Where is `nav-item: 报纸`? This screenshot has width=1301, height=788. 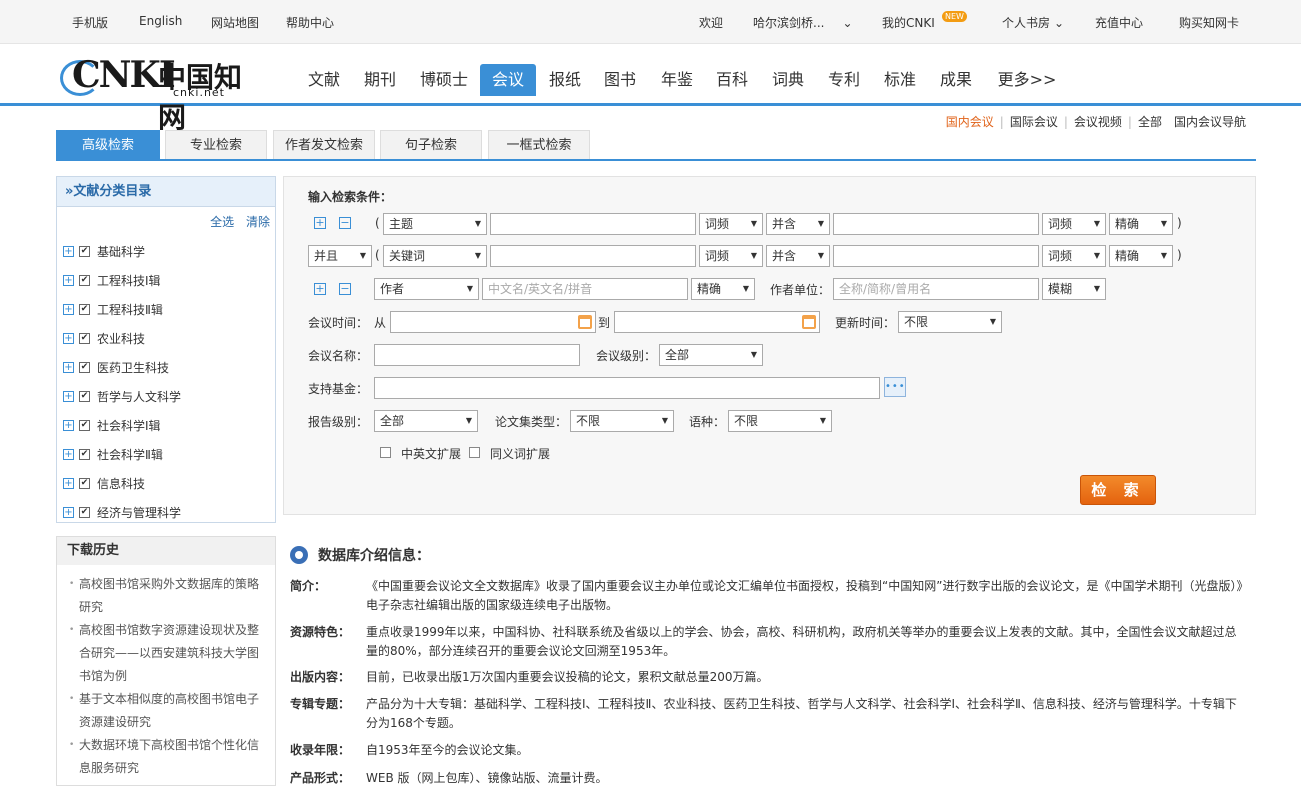
nav-item: 报纸 is located at coordinates (565, 80).